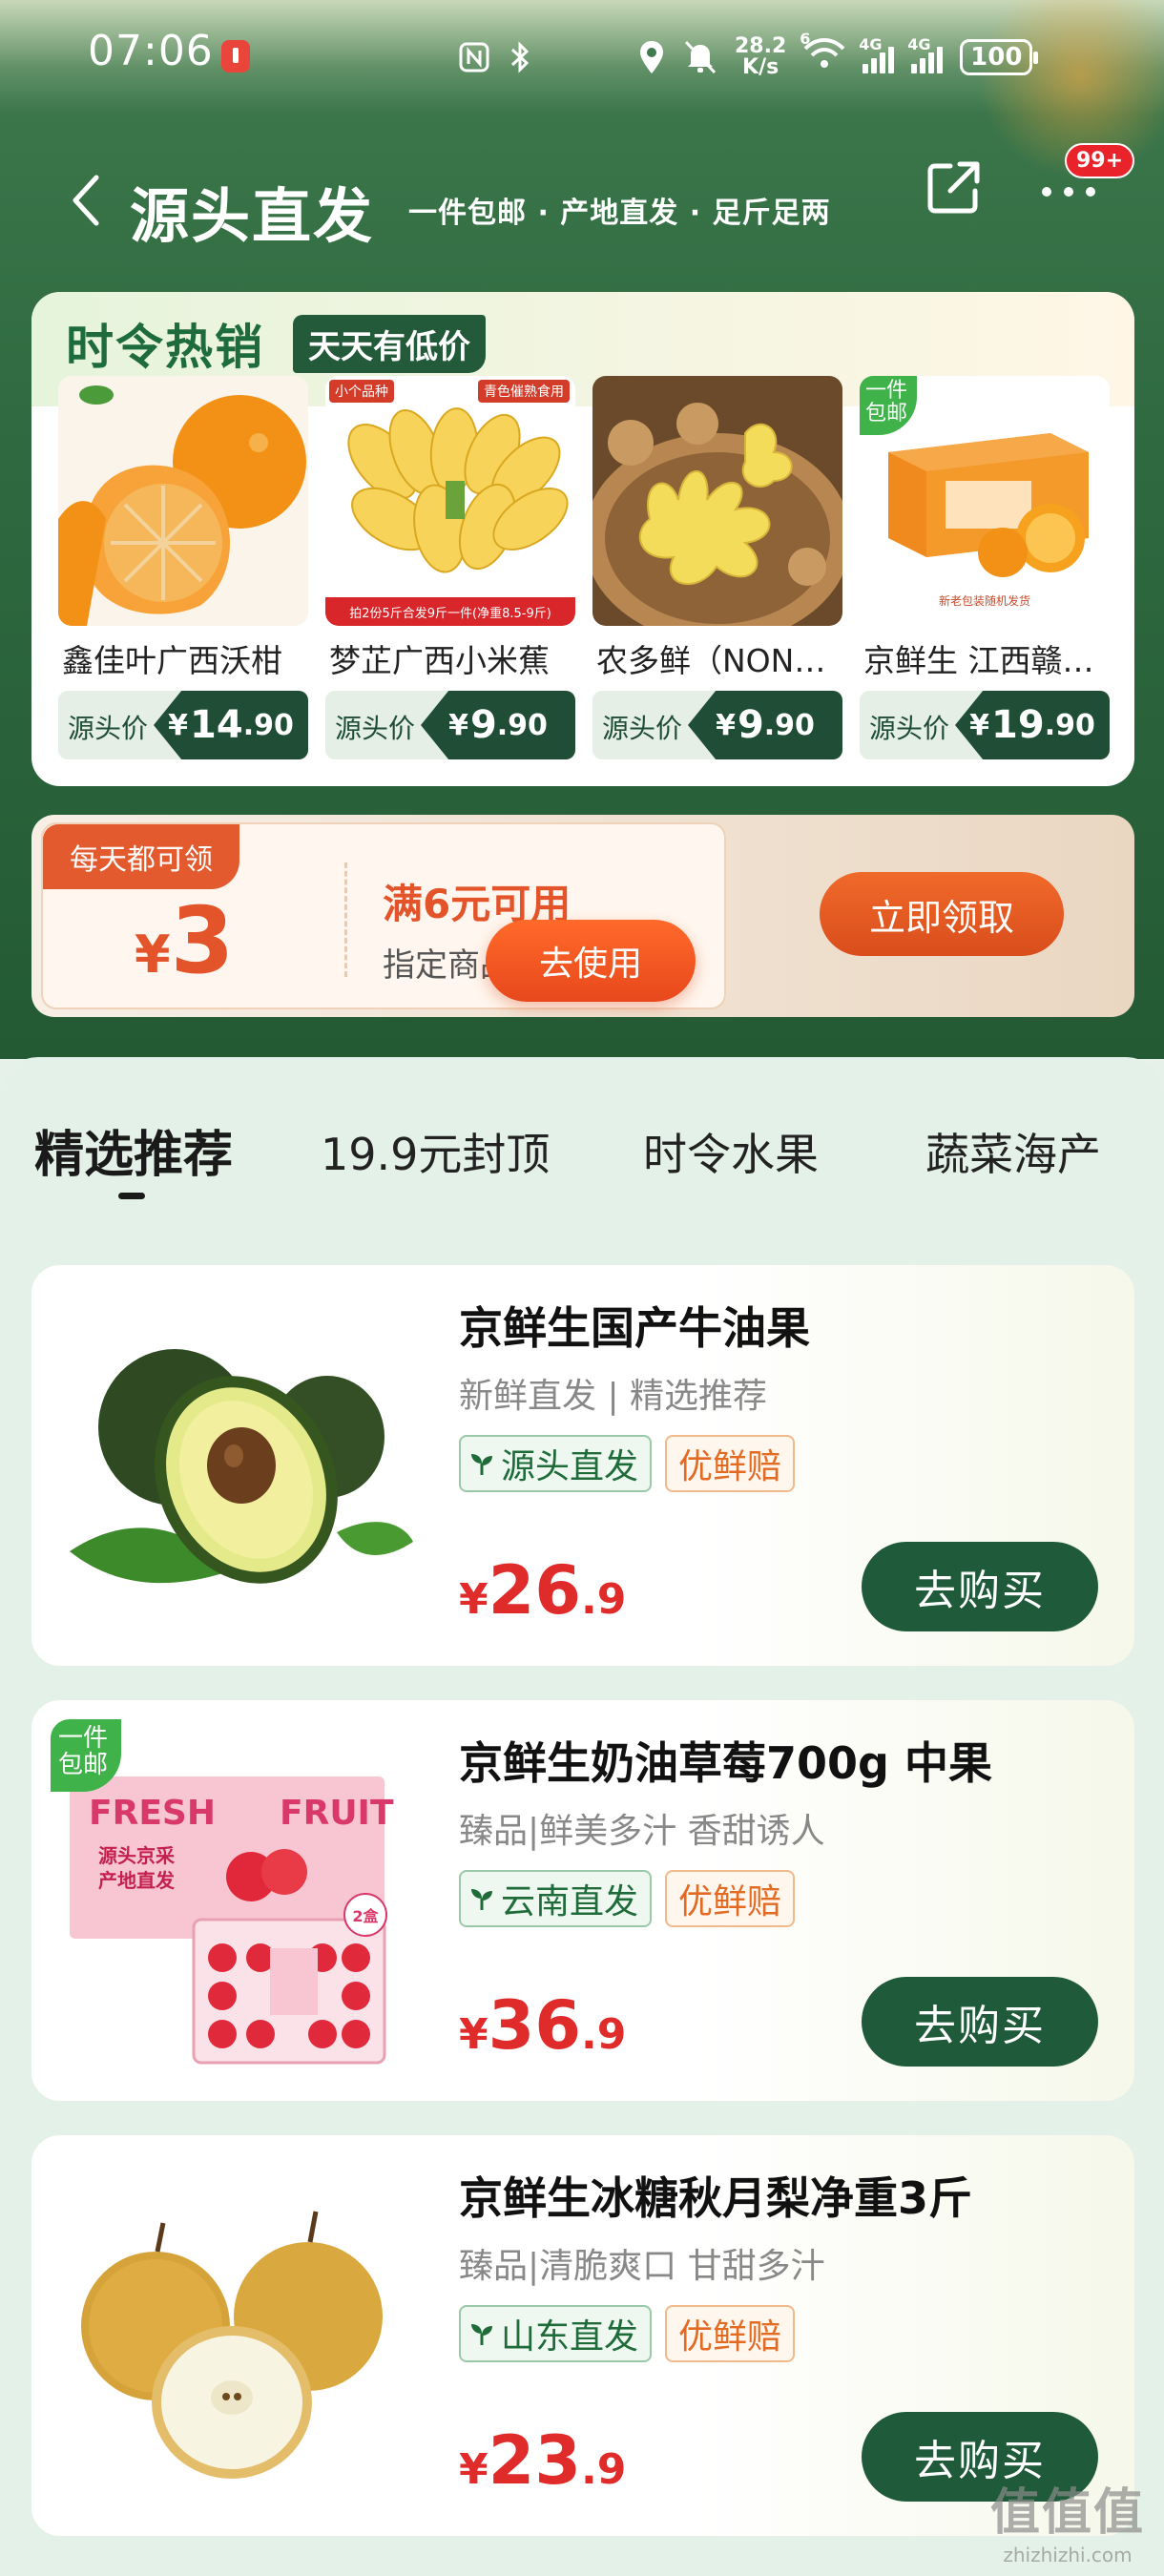  Describe the element at coordinates (985, 567) in the screenshot. I see `hot-item: 新老包装随机发货 一件包邮 京鲜生 江西赣南脐橙 源头价 ¥19.90` at that location.